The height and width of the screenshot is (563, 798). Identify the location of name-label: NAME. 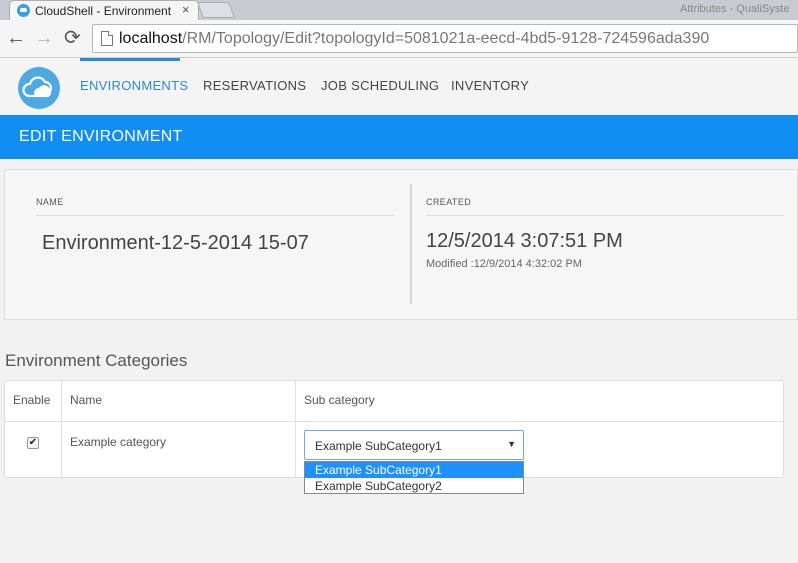
(50, 202).